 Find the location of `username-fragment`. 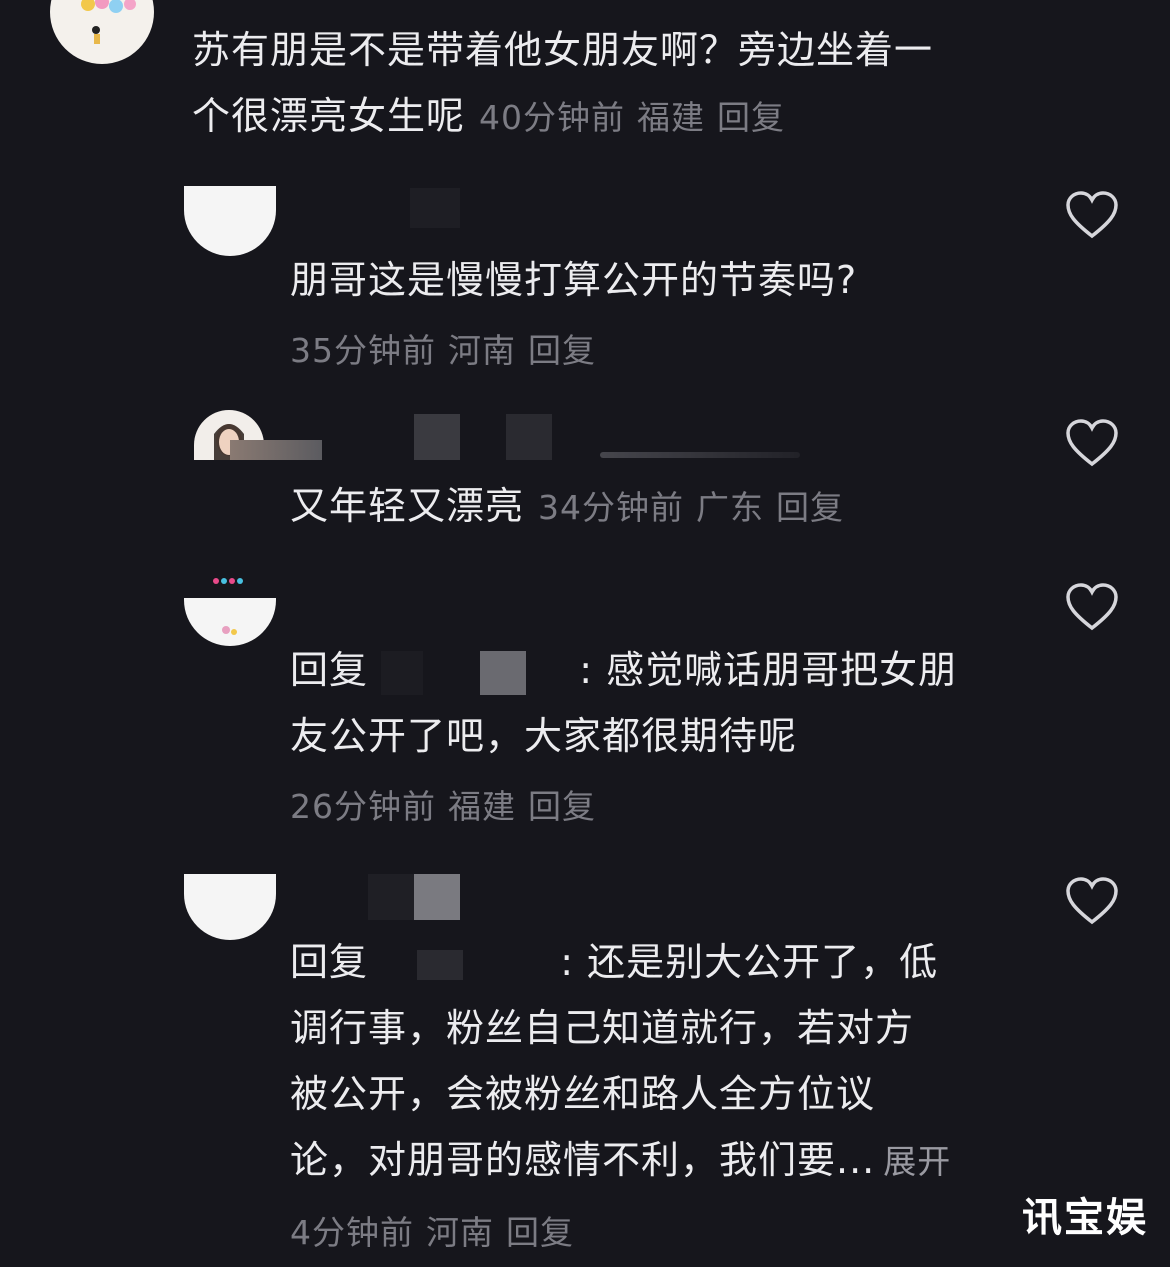

username-fragment is located at coordinates (700, 455).